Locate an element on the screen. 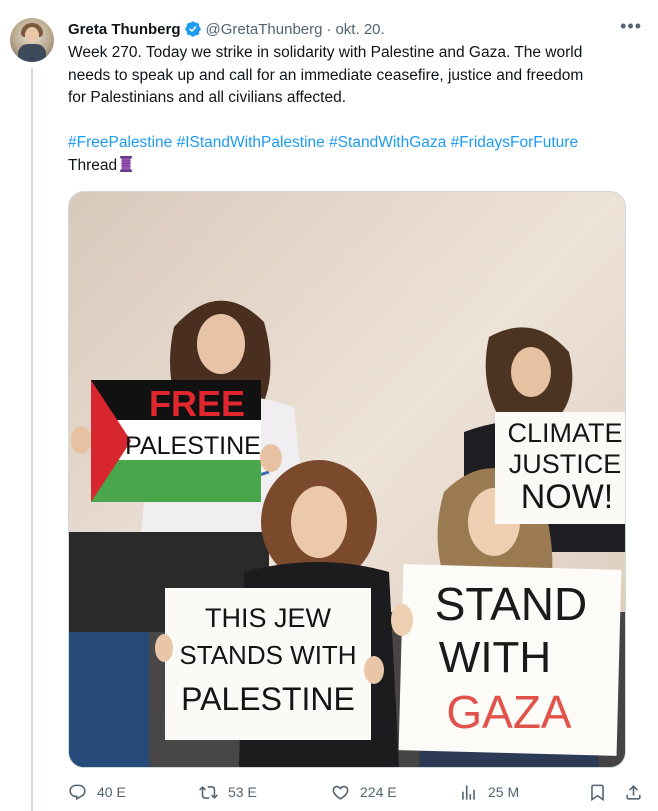 The image size is (658, 811). sign-stand-with-gaza: STAND WITH GAZA is located at coordinates (510, 660).